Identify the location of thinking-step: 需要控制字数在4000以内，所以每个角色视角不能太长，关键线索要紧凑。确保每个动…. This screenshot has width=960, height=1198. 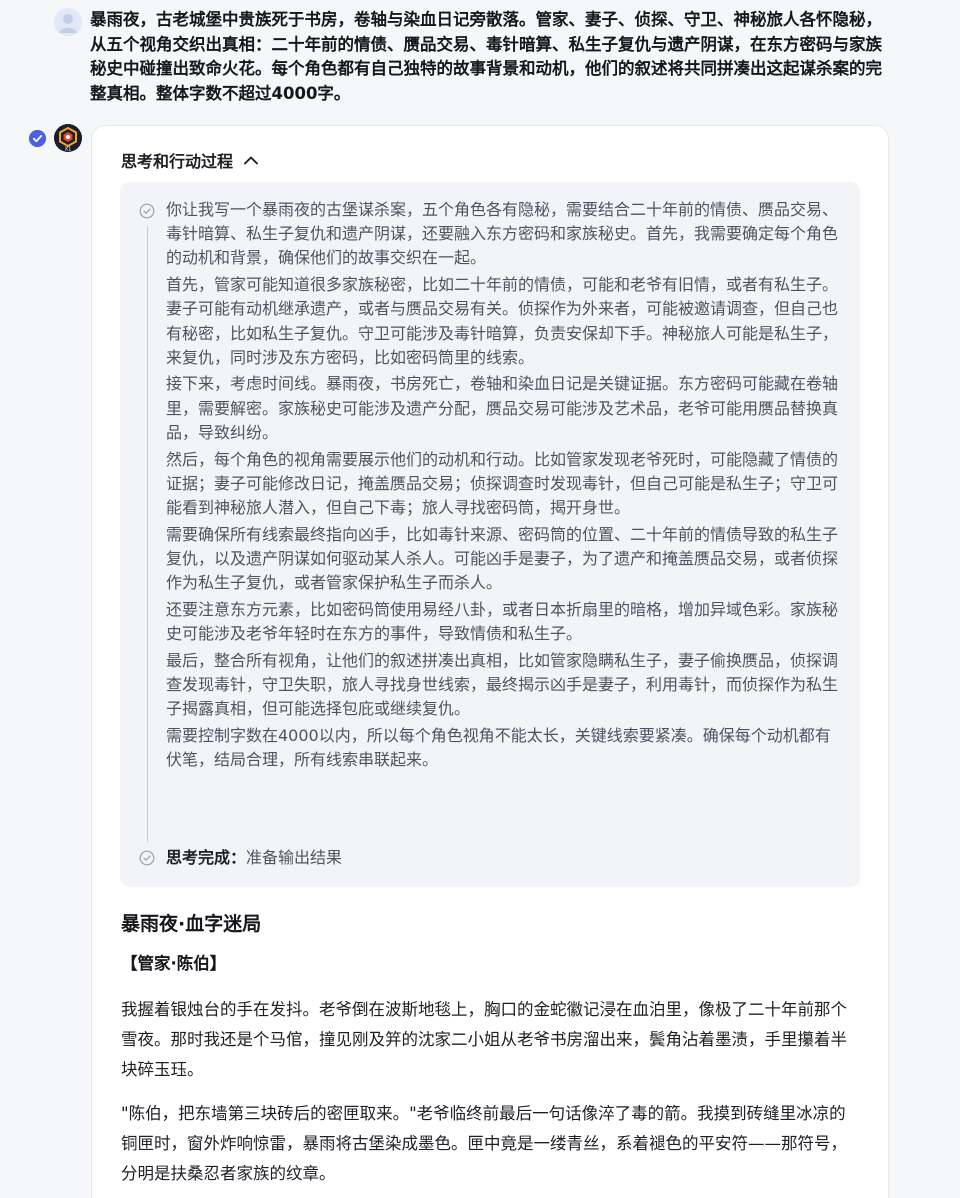
(498, 747).